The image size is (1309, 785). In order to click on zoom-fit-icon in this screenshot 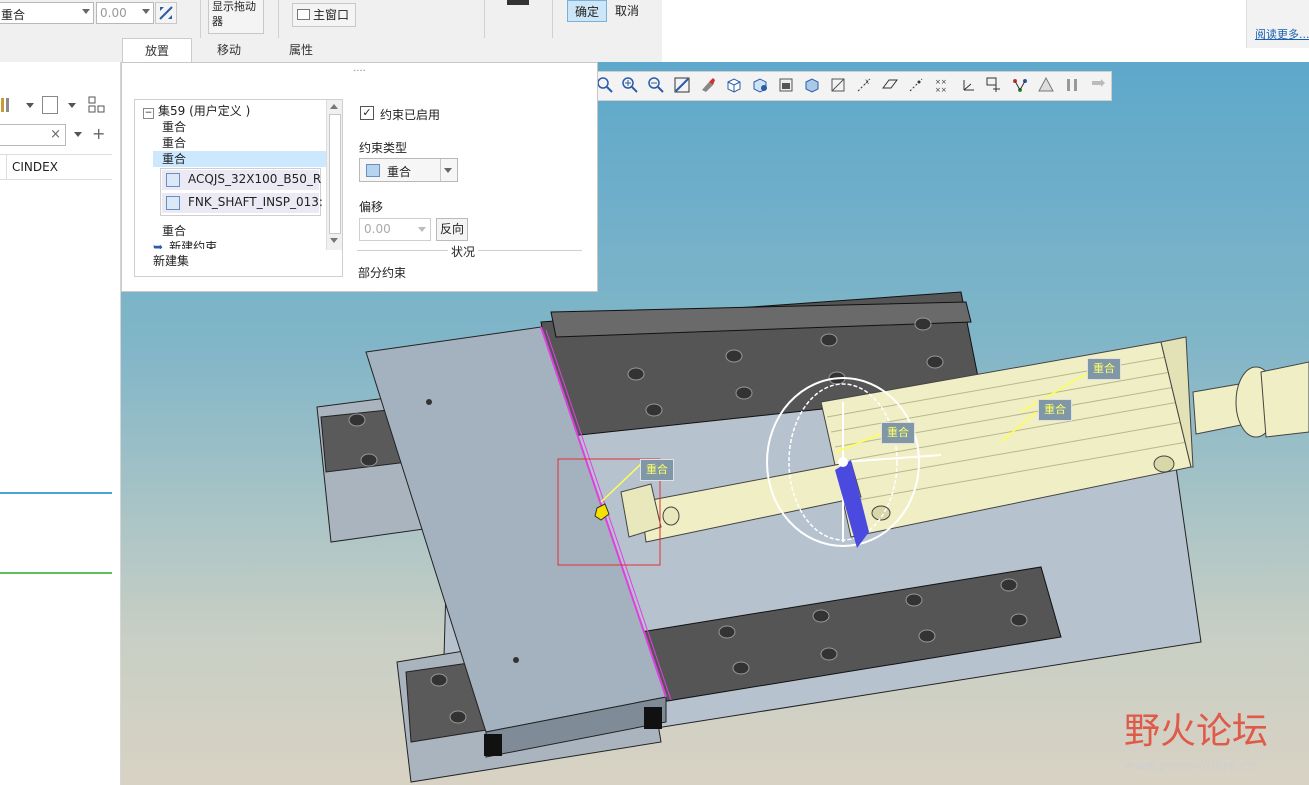, I will do `click(605, 85)`.